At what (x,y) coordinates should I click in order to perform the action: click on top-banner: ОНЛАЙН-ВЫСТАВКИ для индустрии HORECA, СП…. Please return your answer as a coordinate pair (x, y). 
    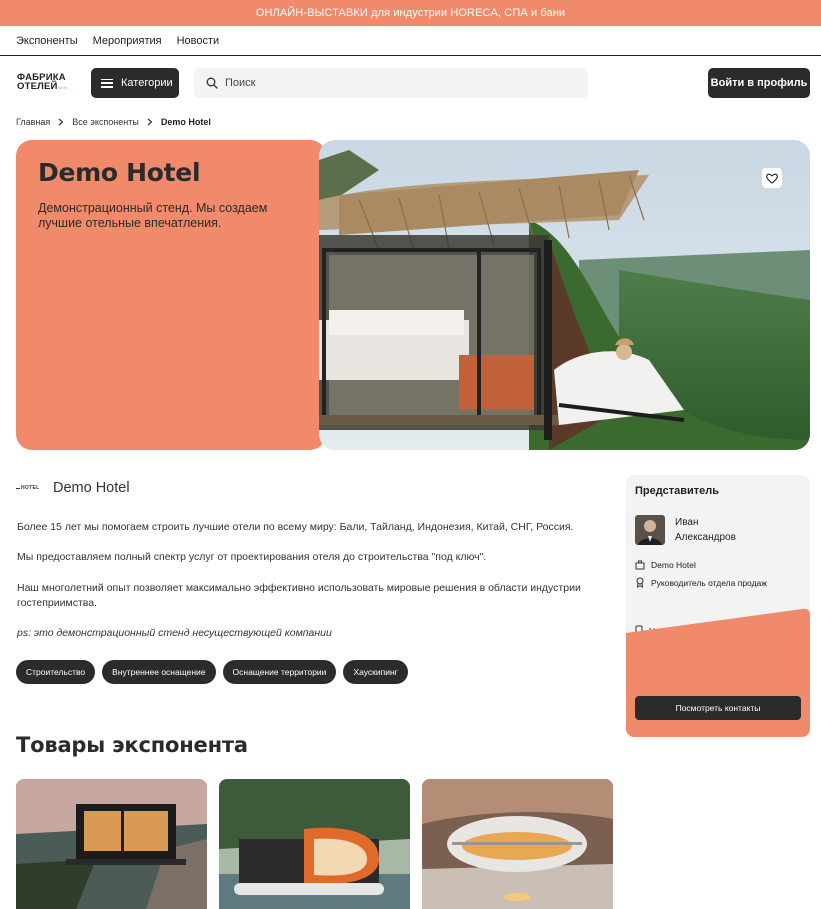
    Looking at the image, I should click on (410, 13).